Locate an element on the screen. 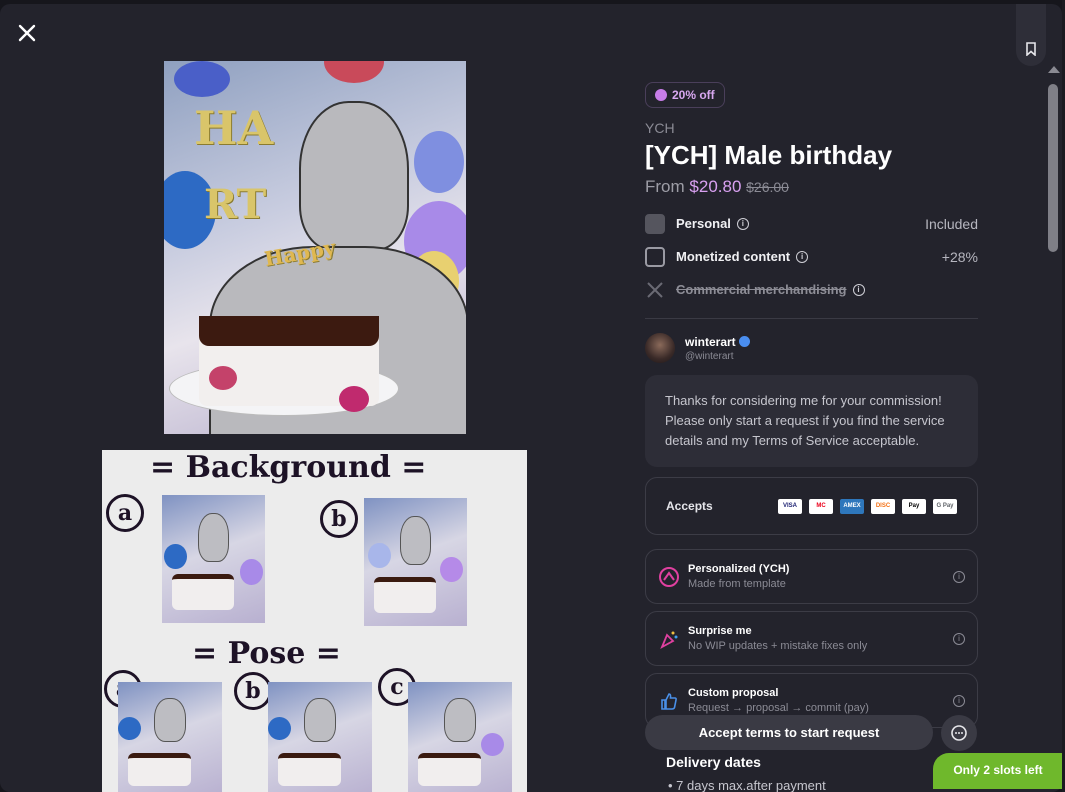 This screenshot has height=792, width=1065. request-type-personalized: Personalized (YCH) Made from template i is located at coordinates (811, 576).